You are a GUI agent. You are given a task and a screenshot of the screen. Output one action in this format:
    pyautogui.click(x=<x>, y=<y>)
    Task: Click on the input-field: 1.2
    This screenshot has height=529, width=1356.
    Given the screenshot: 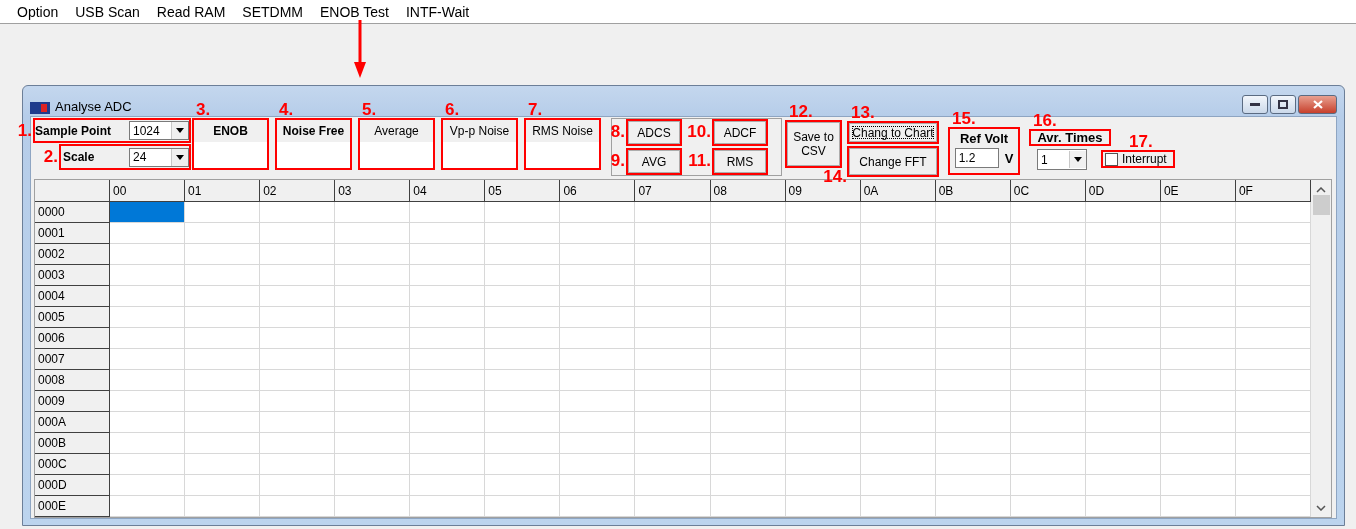 What is the action you would take?
    pyautogui.click(x=976, y=158)
    